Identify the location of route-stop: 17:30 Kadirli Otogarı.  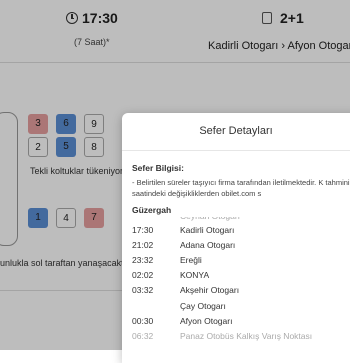
(236, 232).